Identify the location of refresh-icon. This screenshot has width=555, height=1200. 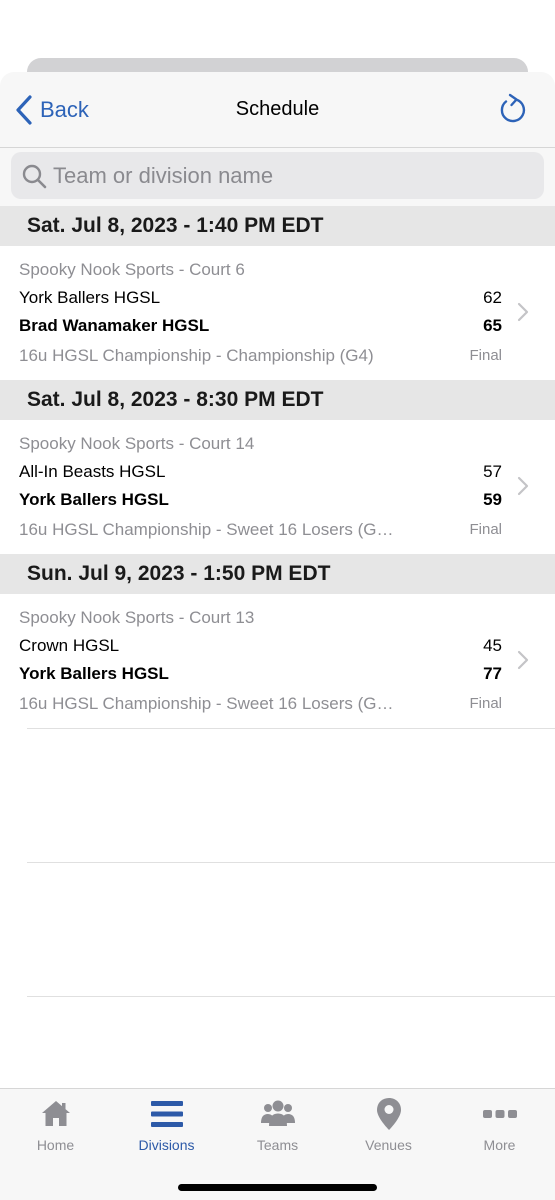
(513, 108).